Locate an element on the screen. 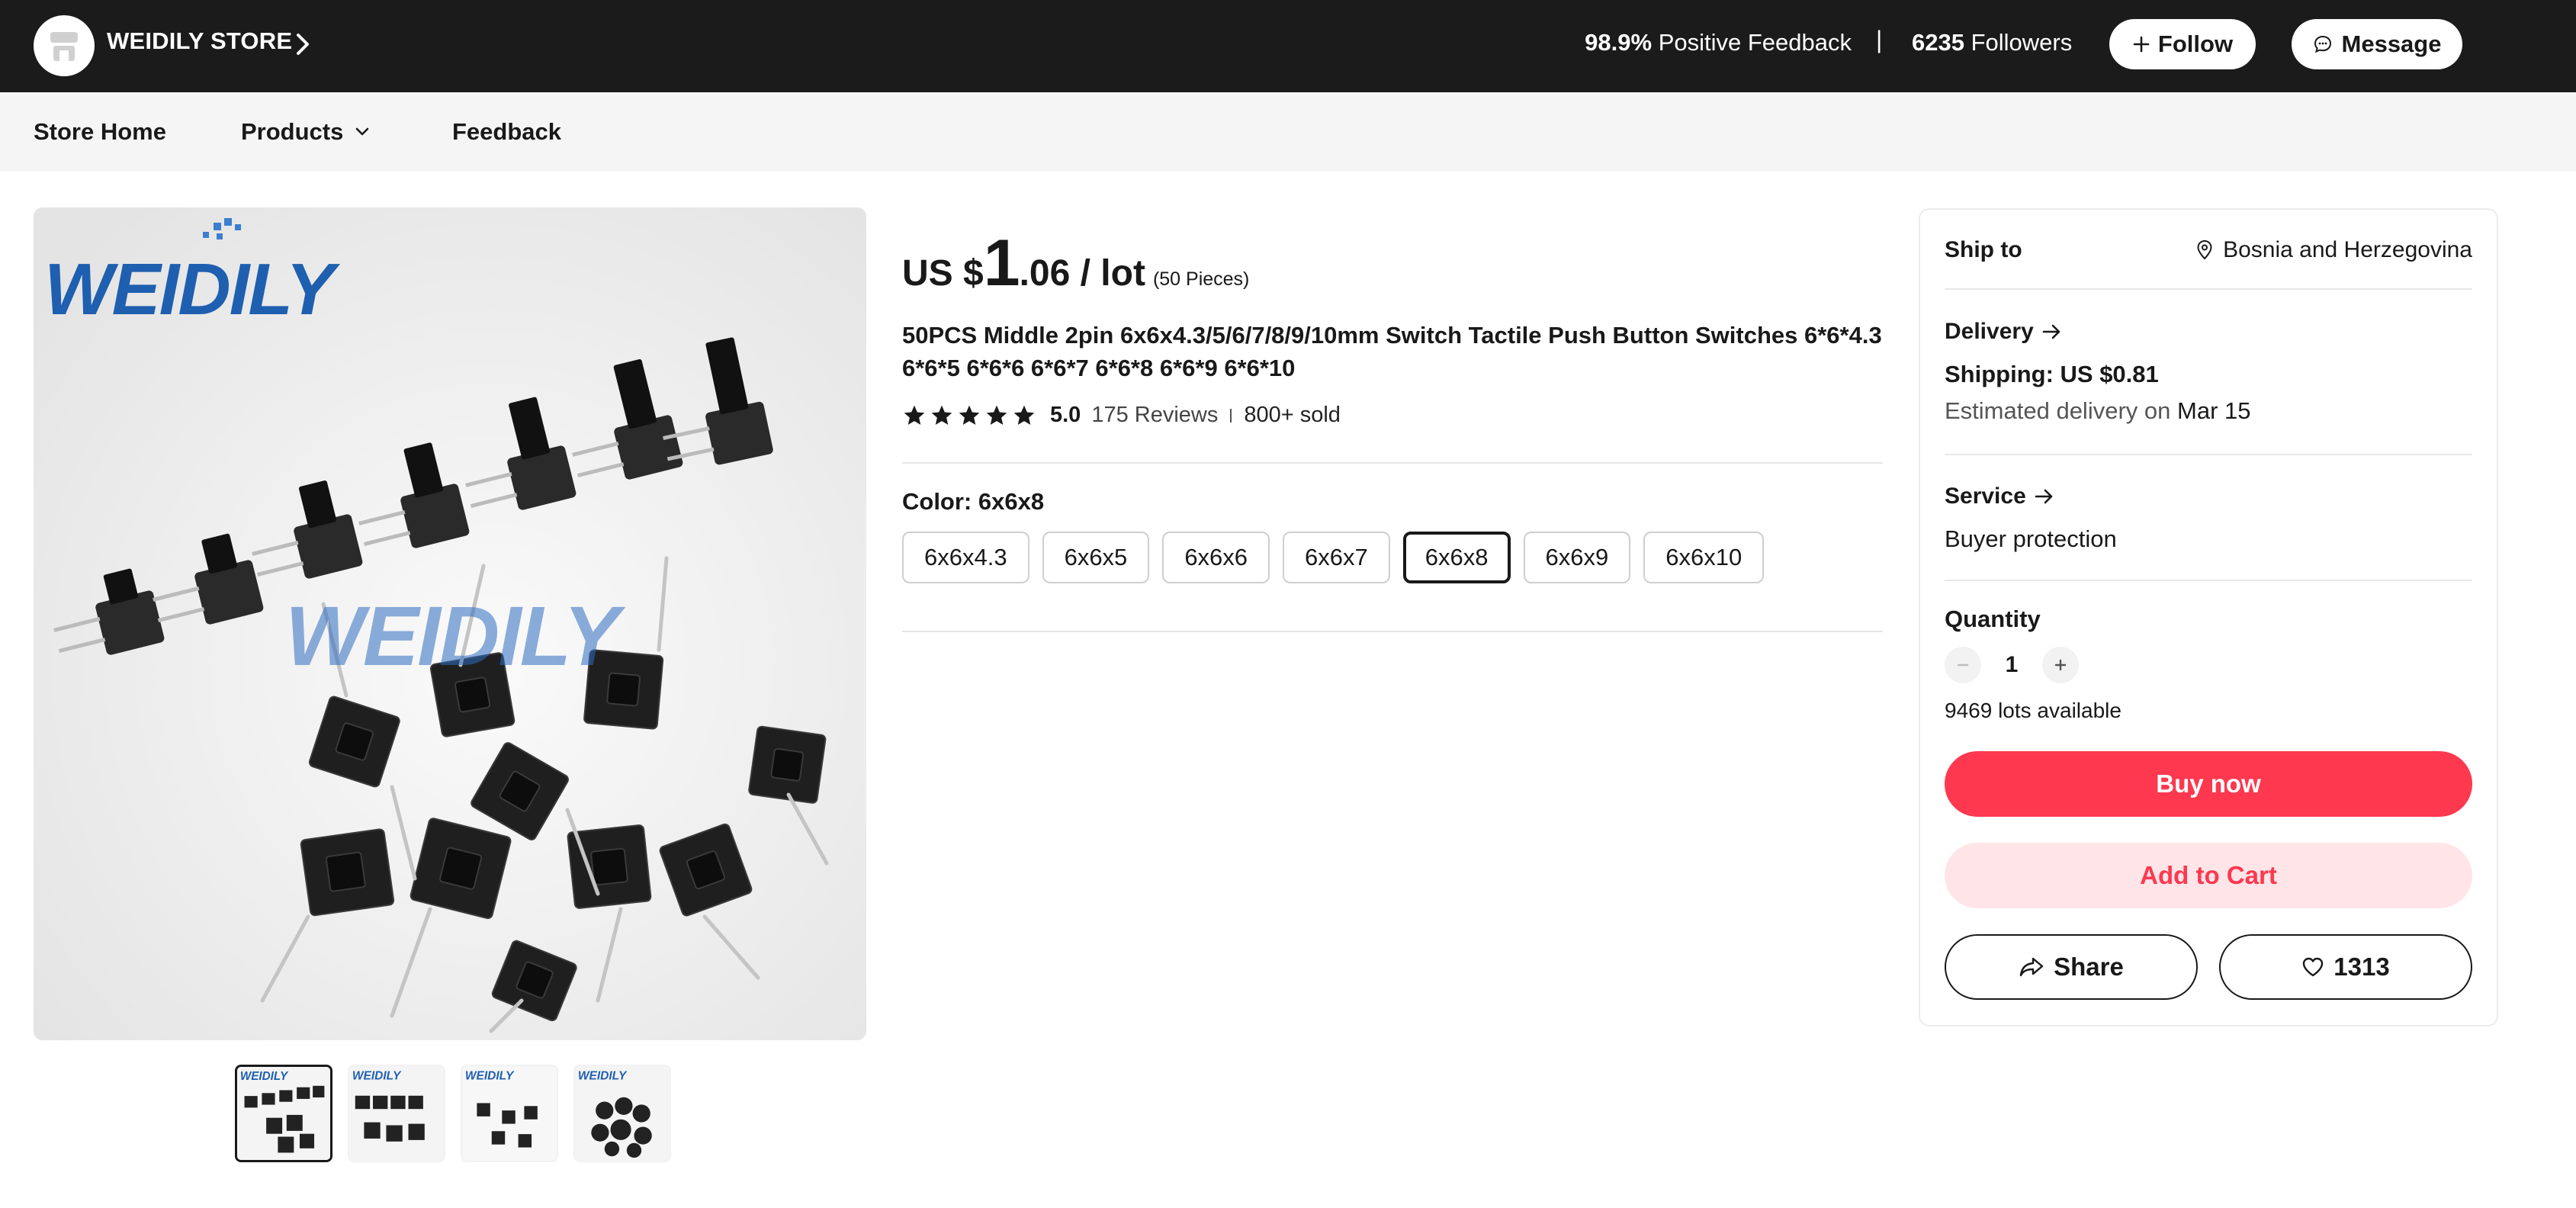  option-6x6x8: 6x6x8 is located at coordinates (1456, 557).